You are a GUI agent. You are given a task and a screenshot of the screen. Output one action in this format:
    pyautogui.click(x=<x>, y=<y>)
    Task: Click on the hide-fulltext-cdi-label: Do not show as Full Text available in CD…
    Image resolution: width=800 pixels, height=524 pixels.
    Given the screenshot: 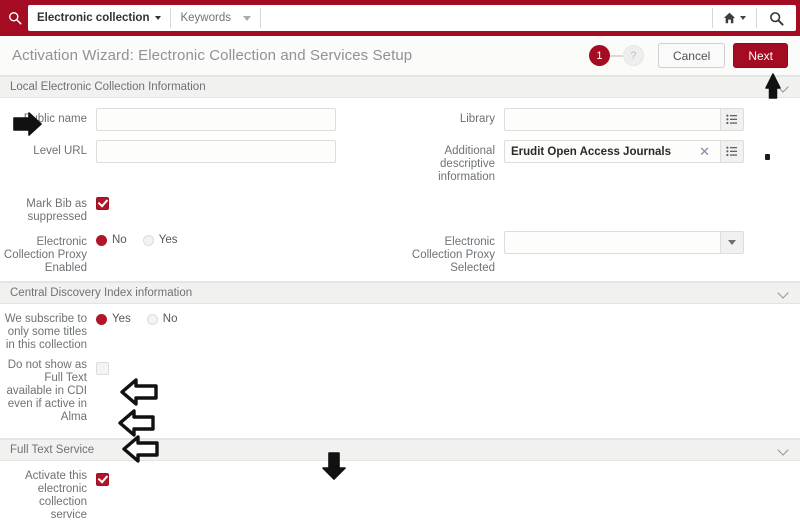 What is the action you would take?
    pyautogui.click(x=46, y=391)
    